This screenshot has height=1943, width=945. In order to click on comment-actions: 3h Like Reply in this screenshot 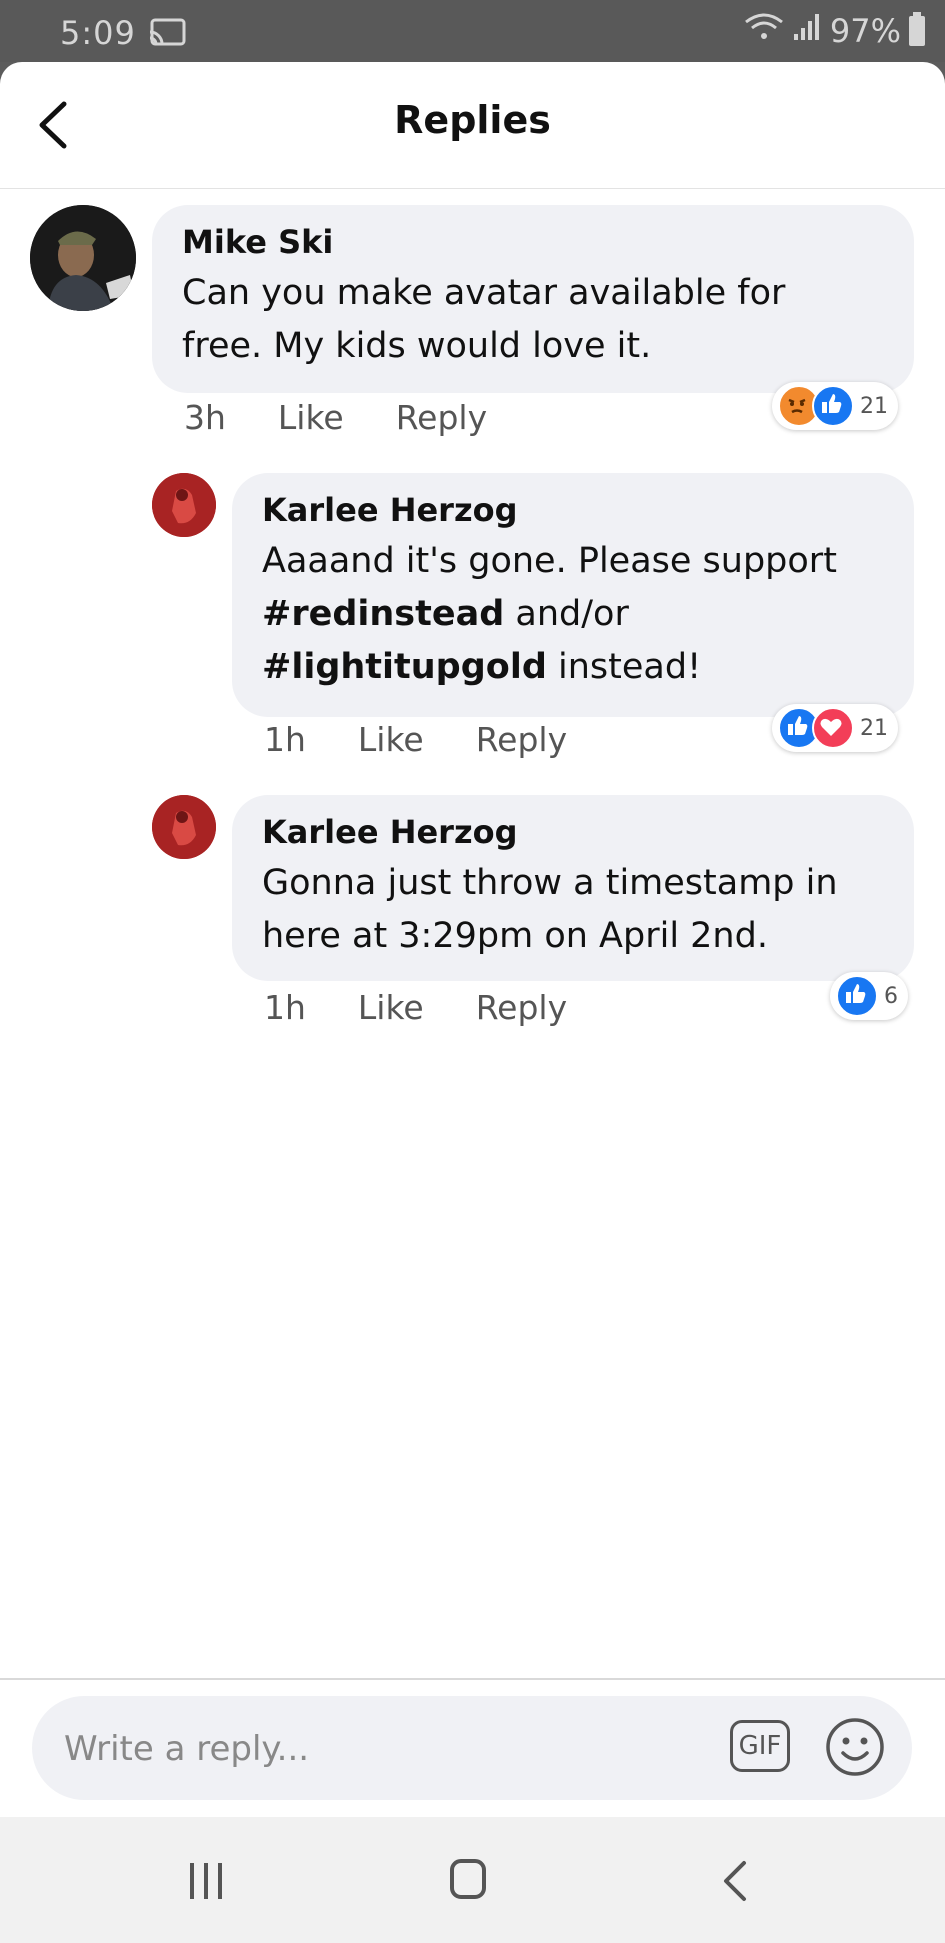, I will do `click(335, 417)`.